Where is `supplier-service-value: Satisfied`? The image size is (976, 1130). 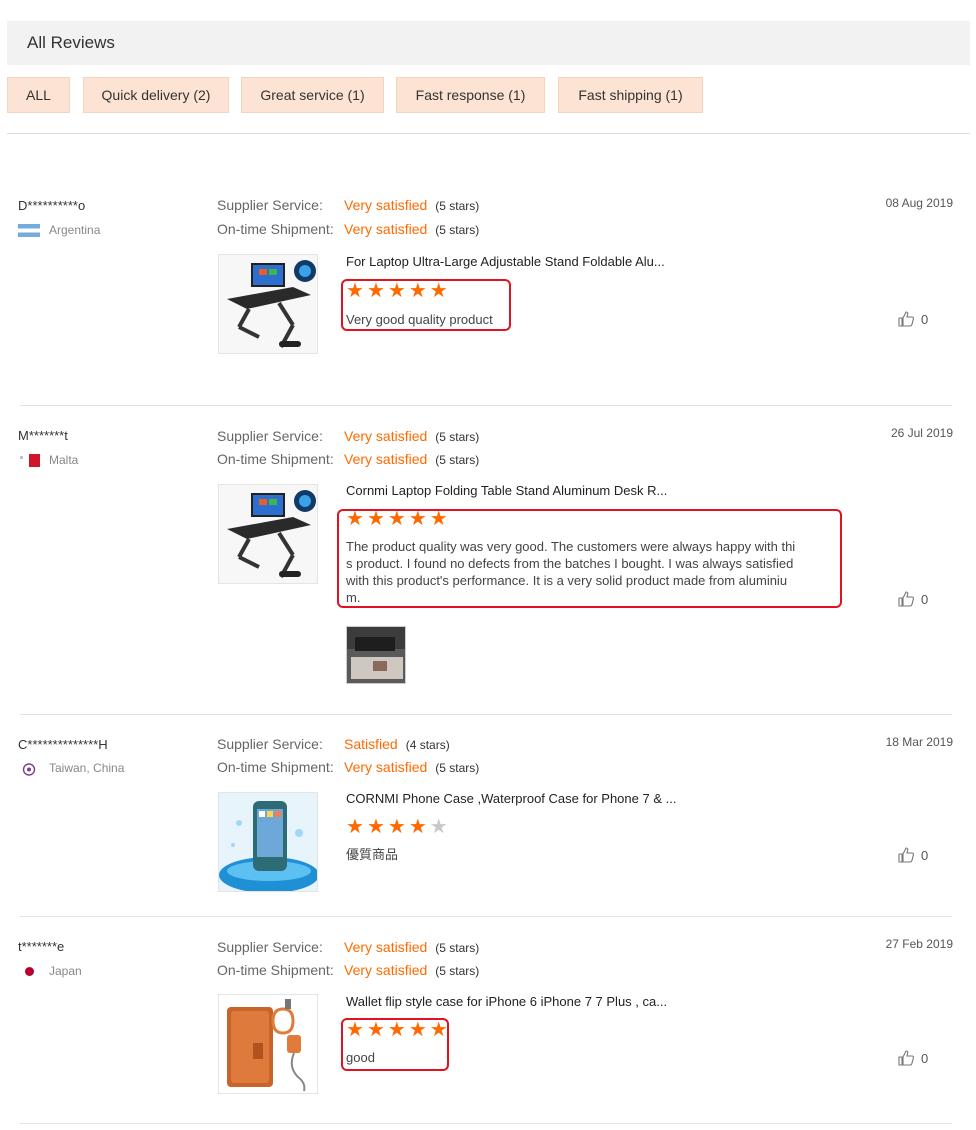
supplier-service-value: Satisfied is located at coordinates (371, 744).